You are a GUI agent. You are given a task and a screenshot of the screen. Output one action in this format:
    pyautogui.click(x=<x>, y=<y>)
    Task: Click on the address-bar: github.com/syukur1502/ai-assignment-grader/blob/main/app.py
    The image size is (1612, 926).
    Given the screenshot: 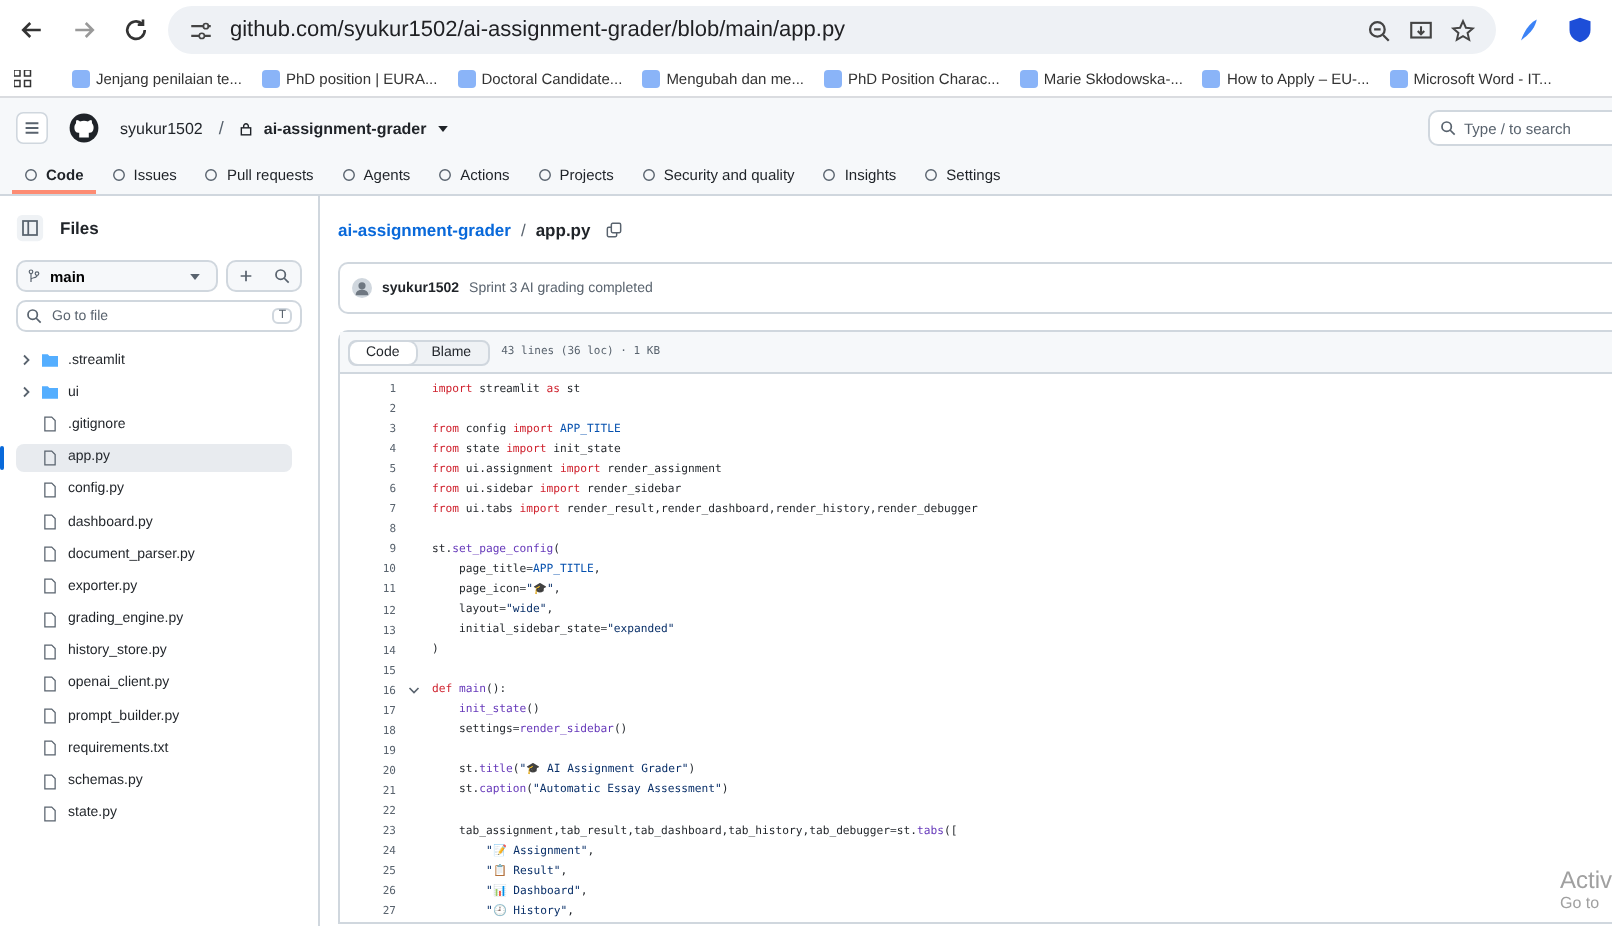 What is the action you would take?
    pyautogui.click(x=832, y=30)
    